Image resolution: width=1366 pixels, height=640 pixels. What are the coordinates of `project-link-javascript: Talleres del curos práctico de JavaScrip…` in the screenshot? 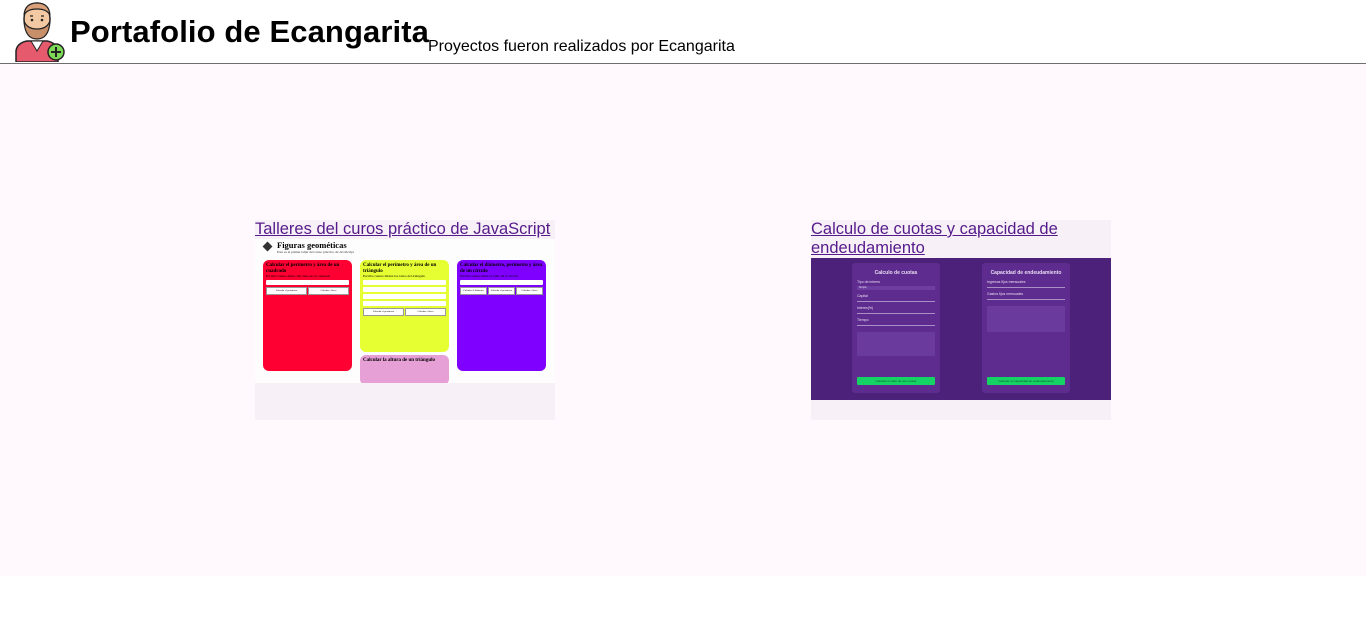 It's located at (405, 229).